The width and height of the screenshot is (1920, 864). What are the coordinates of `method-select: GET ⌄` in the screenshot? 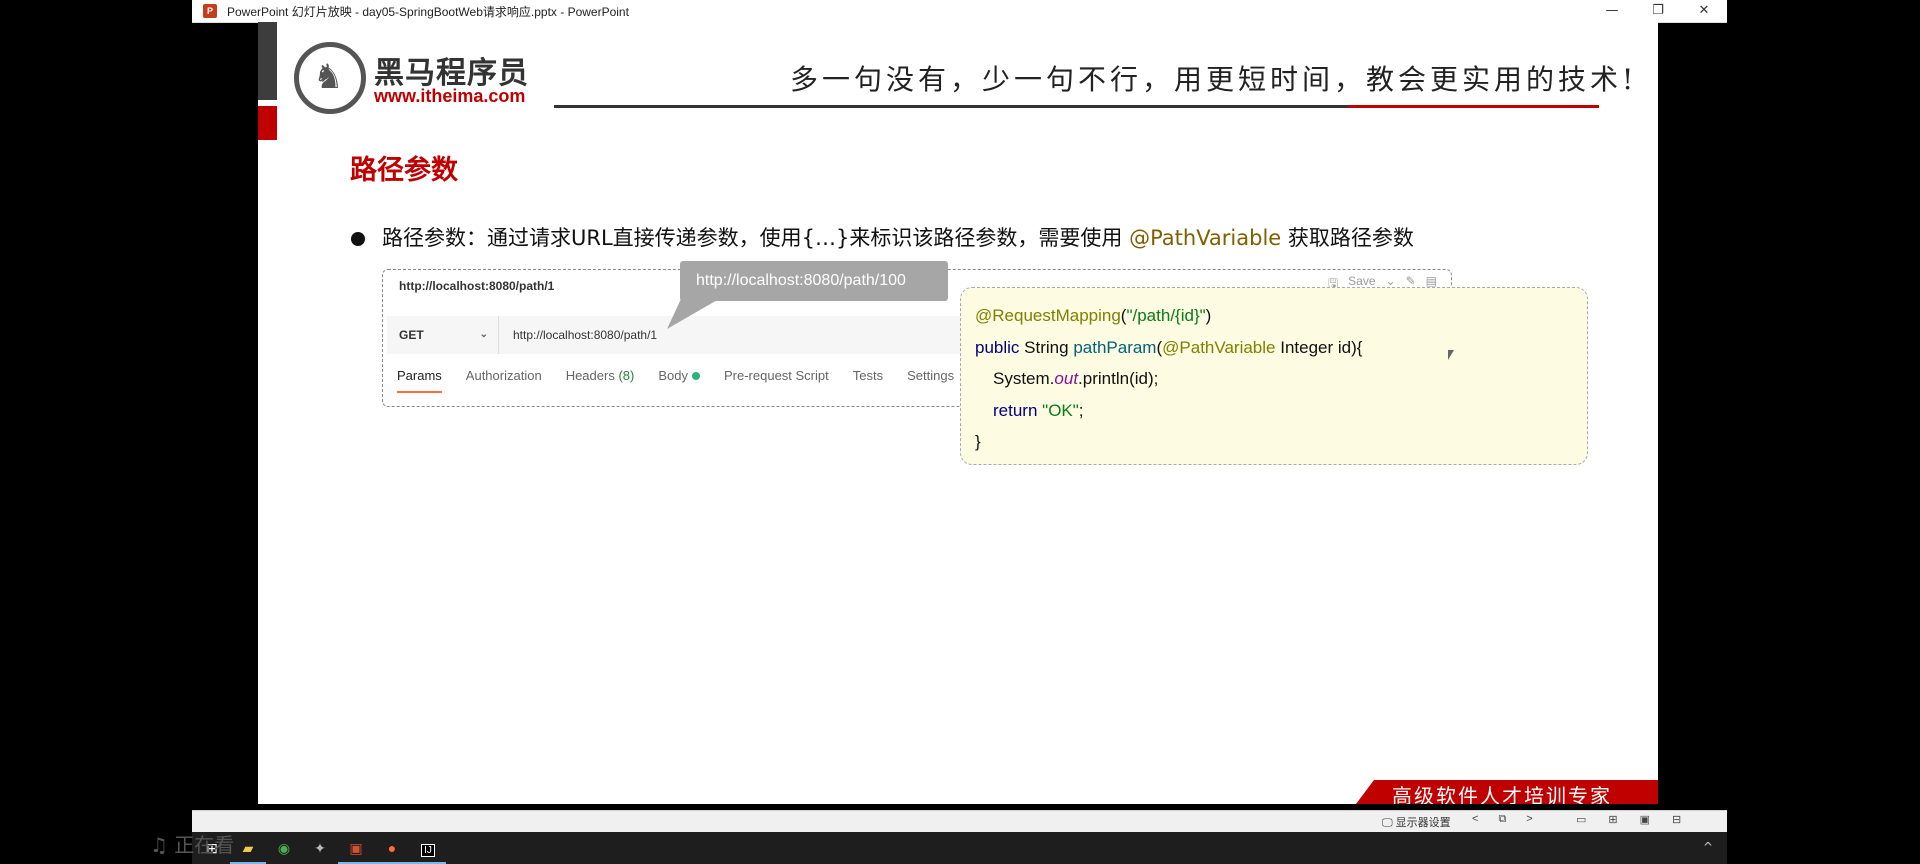 It's located at (443, 335).